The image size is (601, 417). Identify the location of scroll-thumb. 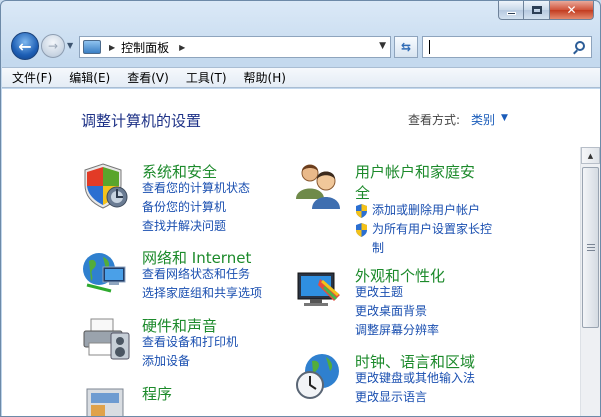
(590, 247).